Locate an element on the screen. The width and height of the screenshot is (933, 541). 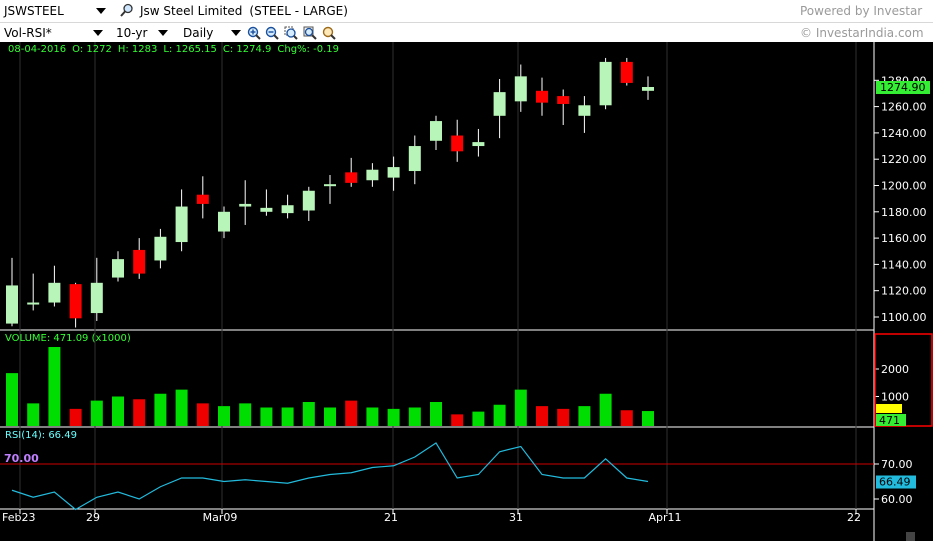
rsi-current-value: 66.49 is located at coordinates (895, 482).